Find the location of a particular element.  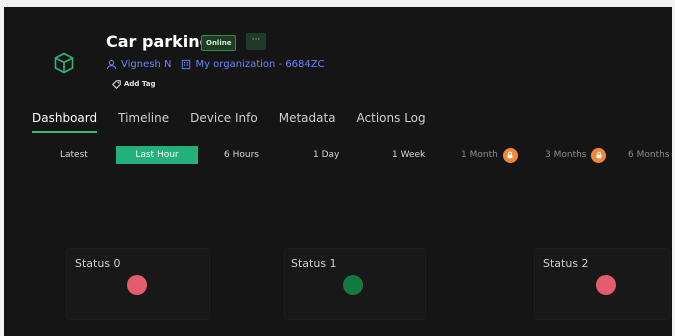

range-1-day: 1 Day is located at coordinates (326, 155).